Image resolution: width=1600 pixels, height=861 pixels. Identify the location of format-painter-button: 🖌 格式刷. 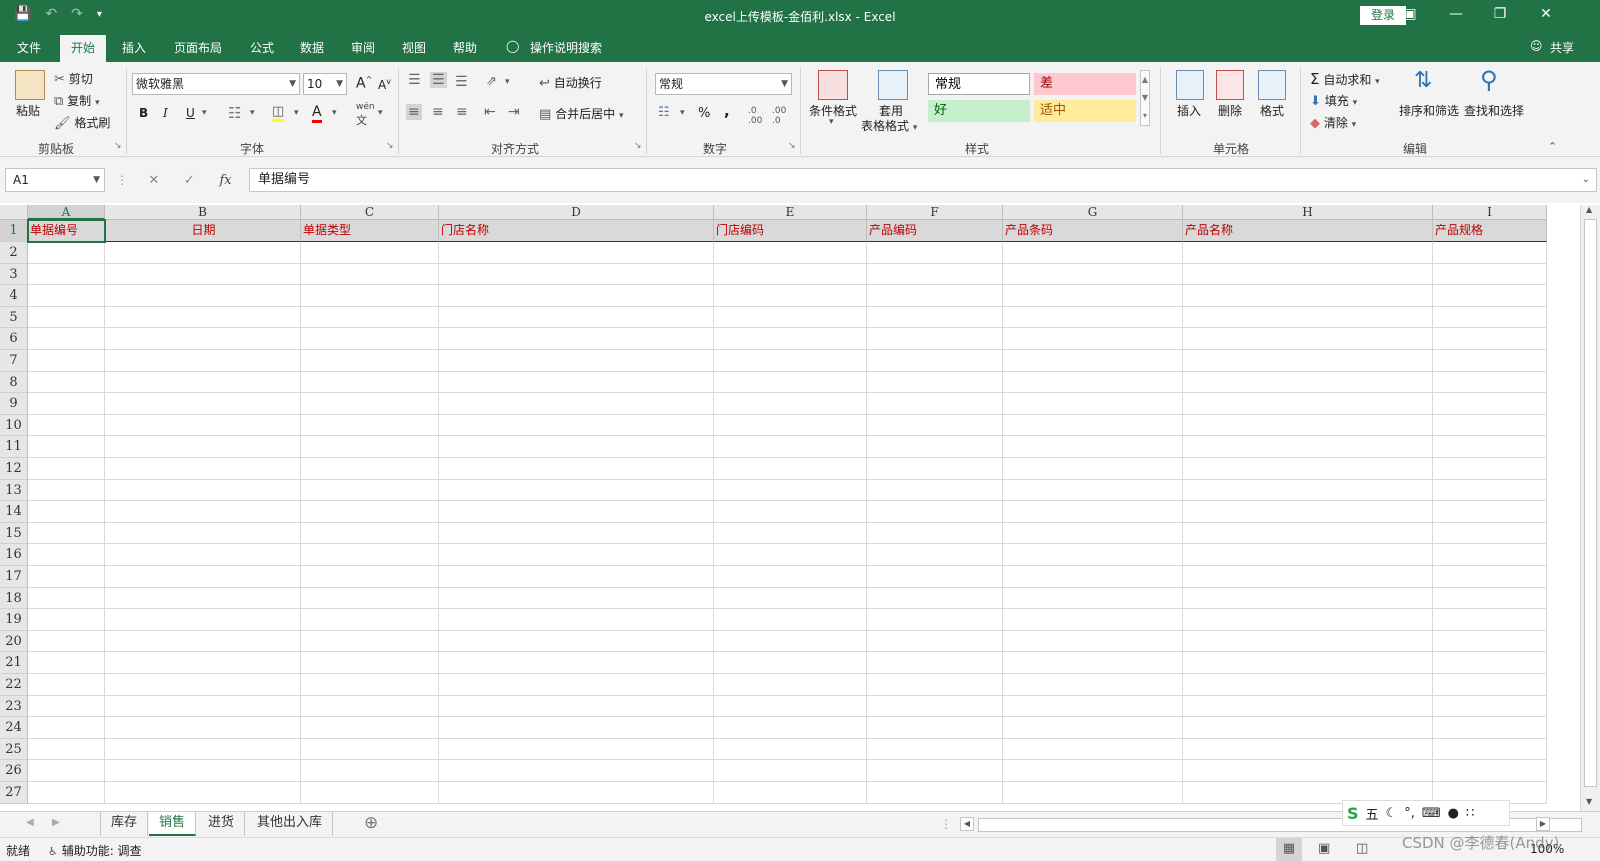
(82, 122).